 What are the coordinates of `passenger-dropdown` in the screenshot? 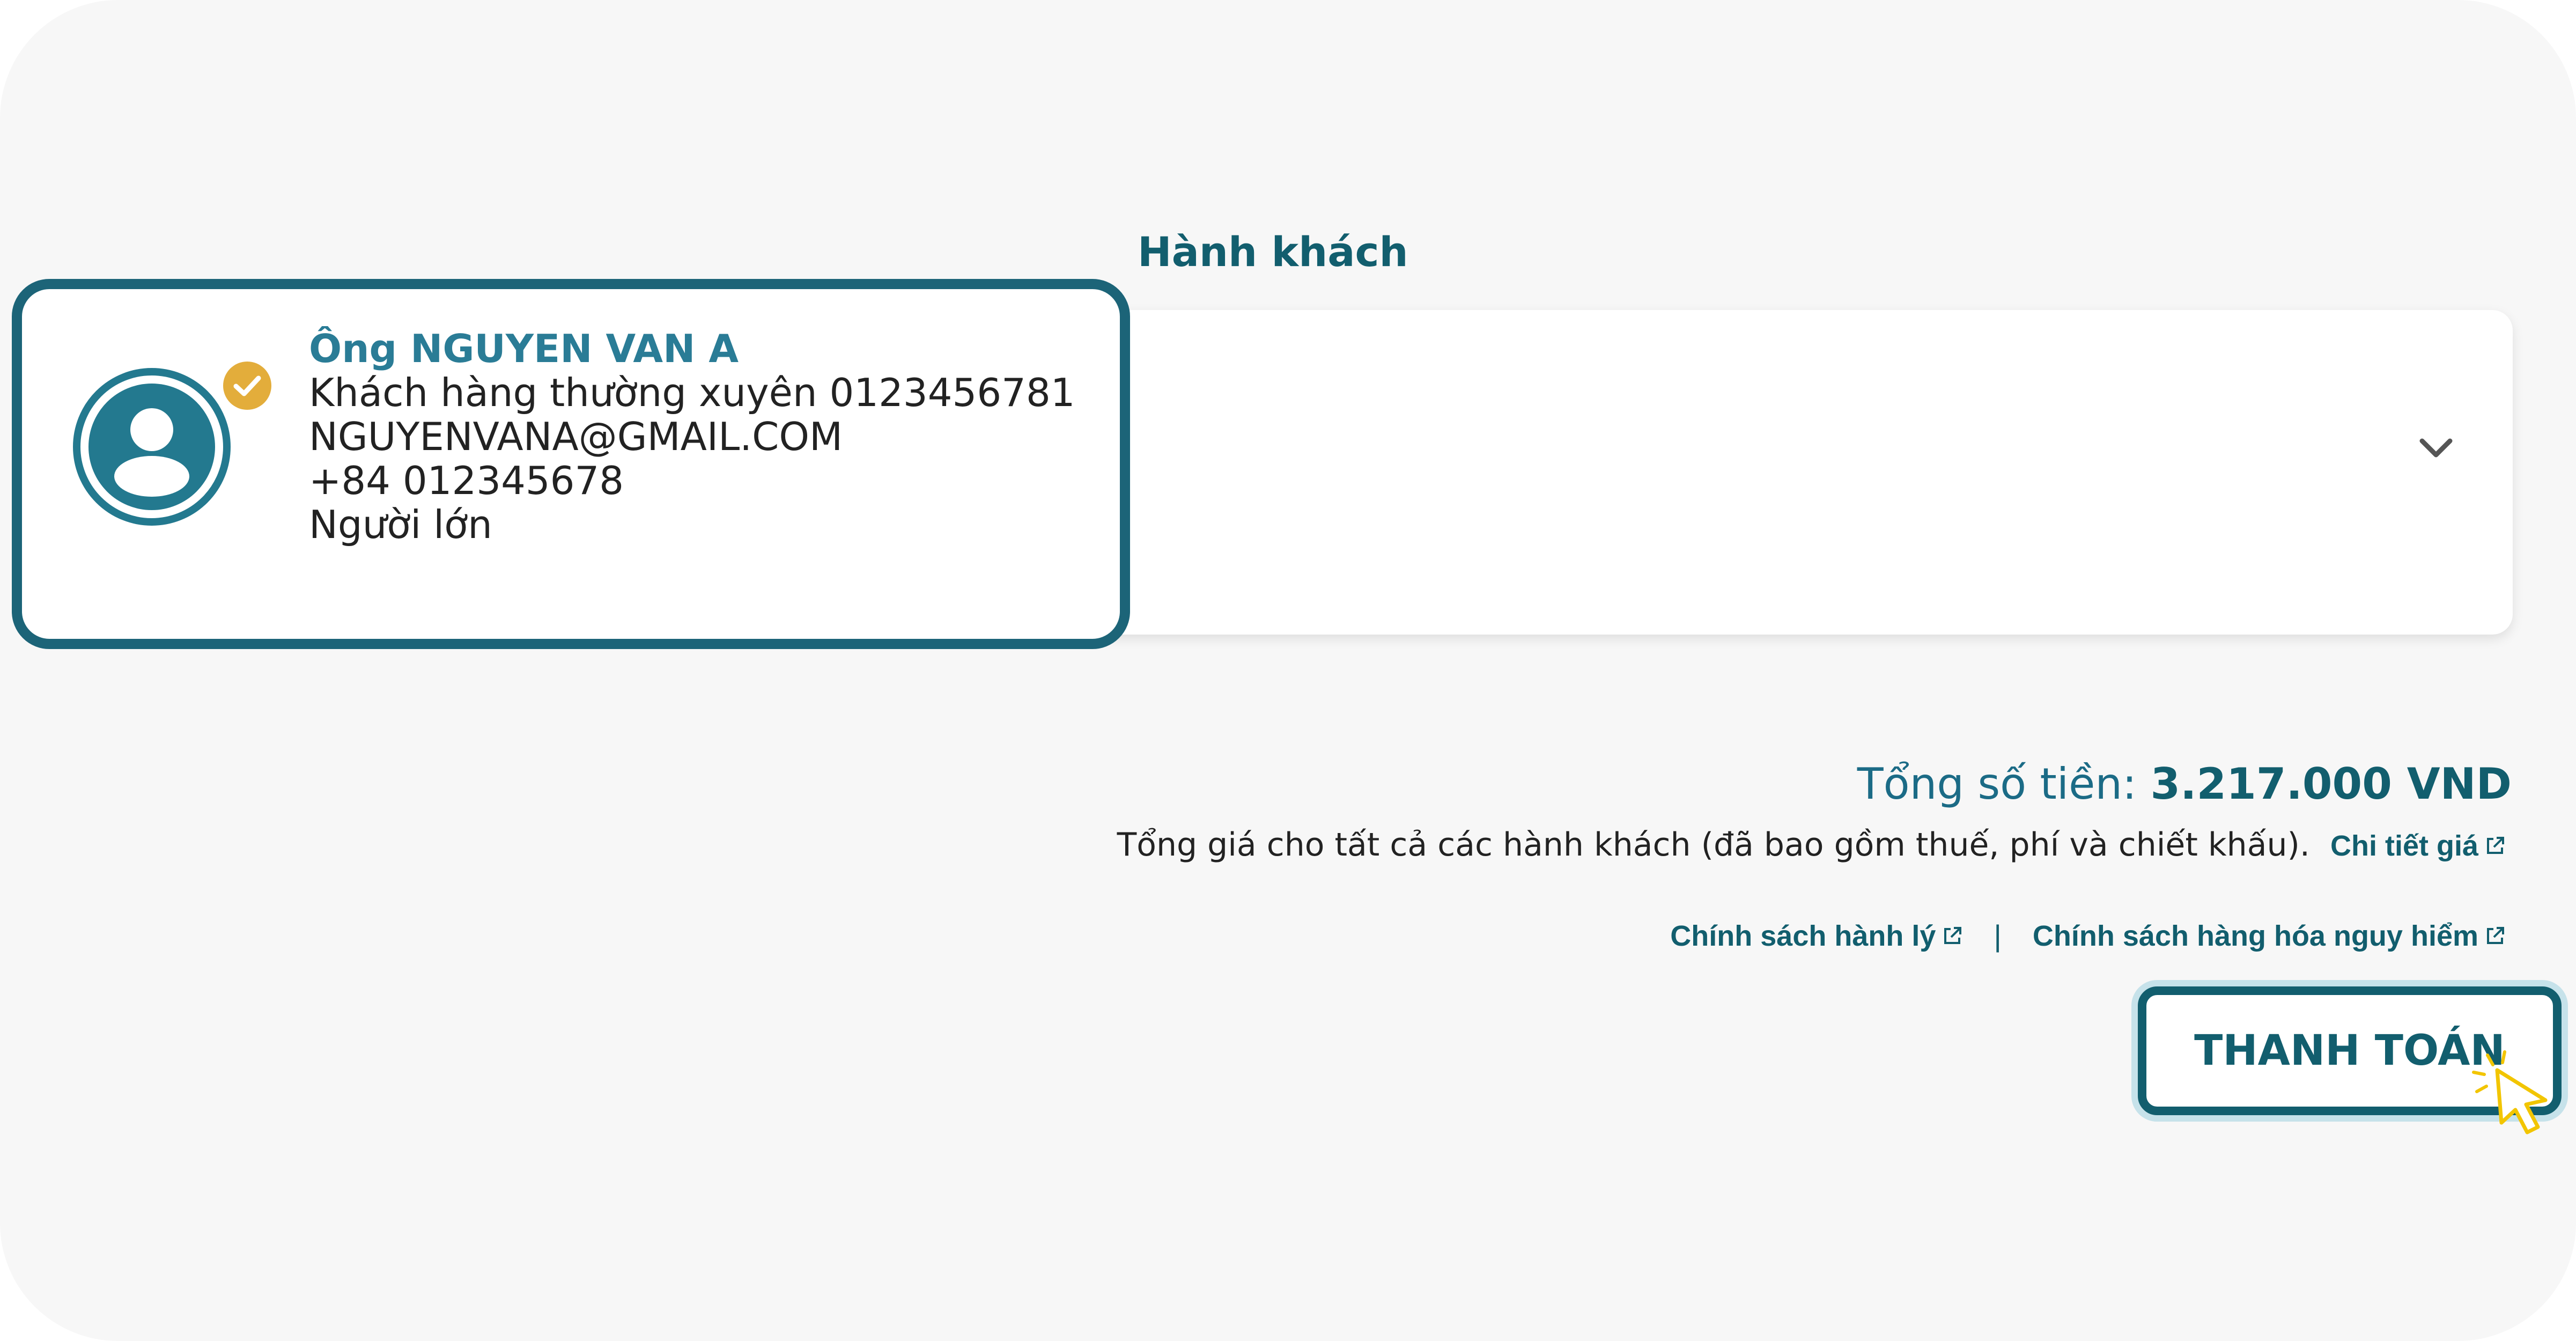 It's located at (1801, 472).